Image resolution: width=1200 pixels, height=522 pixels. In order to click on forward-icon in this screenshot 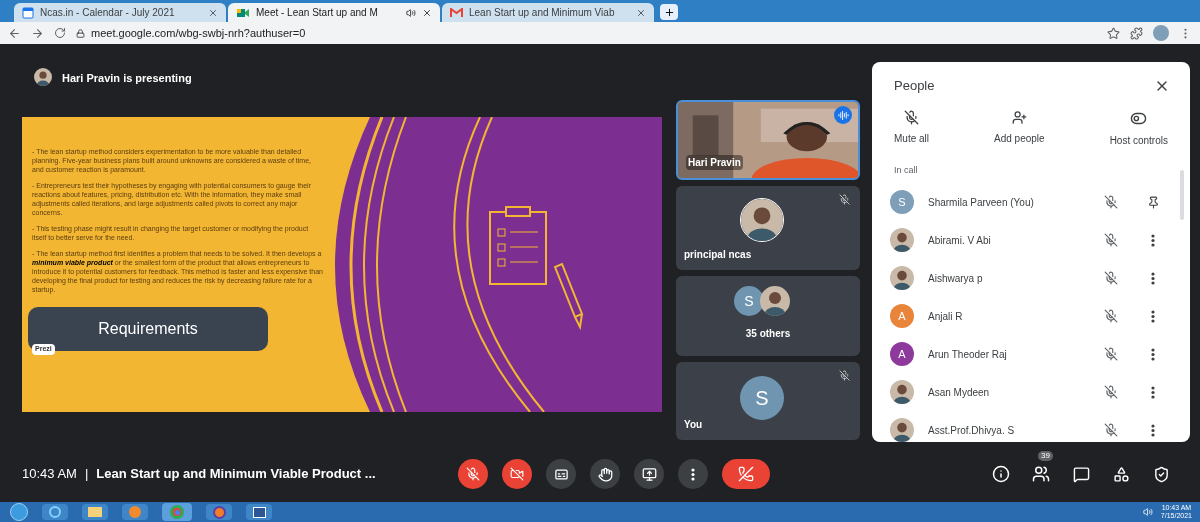, I will do `click(37, 33)`.